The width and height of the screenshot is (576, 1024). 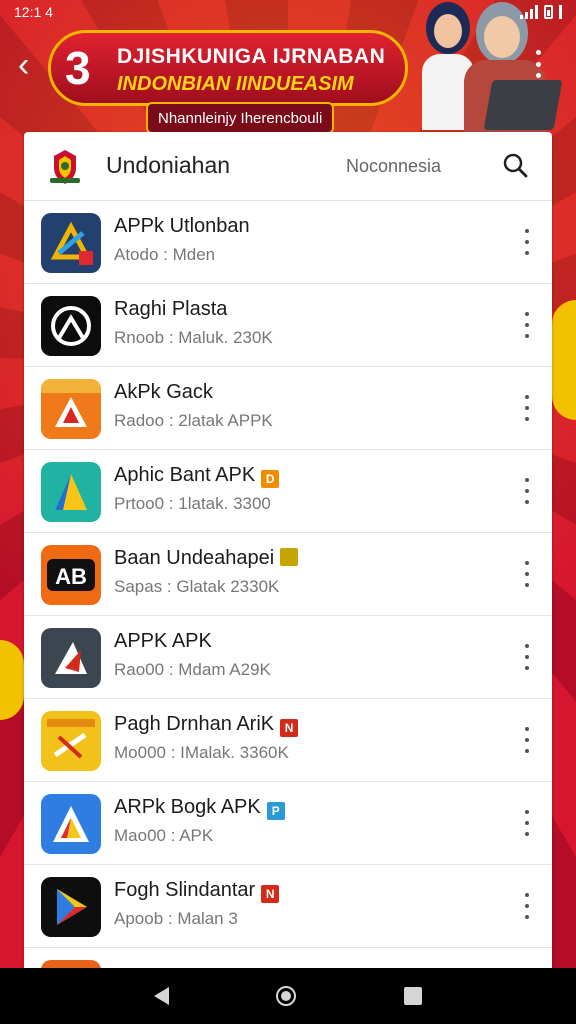 I want to click on app-meta: Prtoo0 : 1latak. 3300, so click(x=192, y=503).